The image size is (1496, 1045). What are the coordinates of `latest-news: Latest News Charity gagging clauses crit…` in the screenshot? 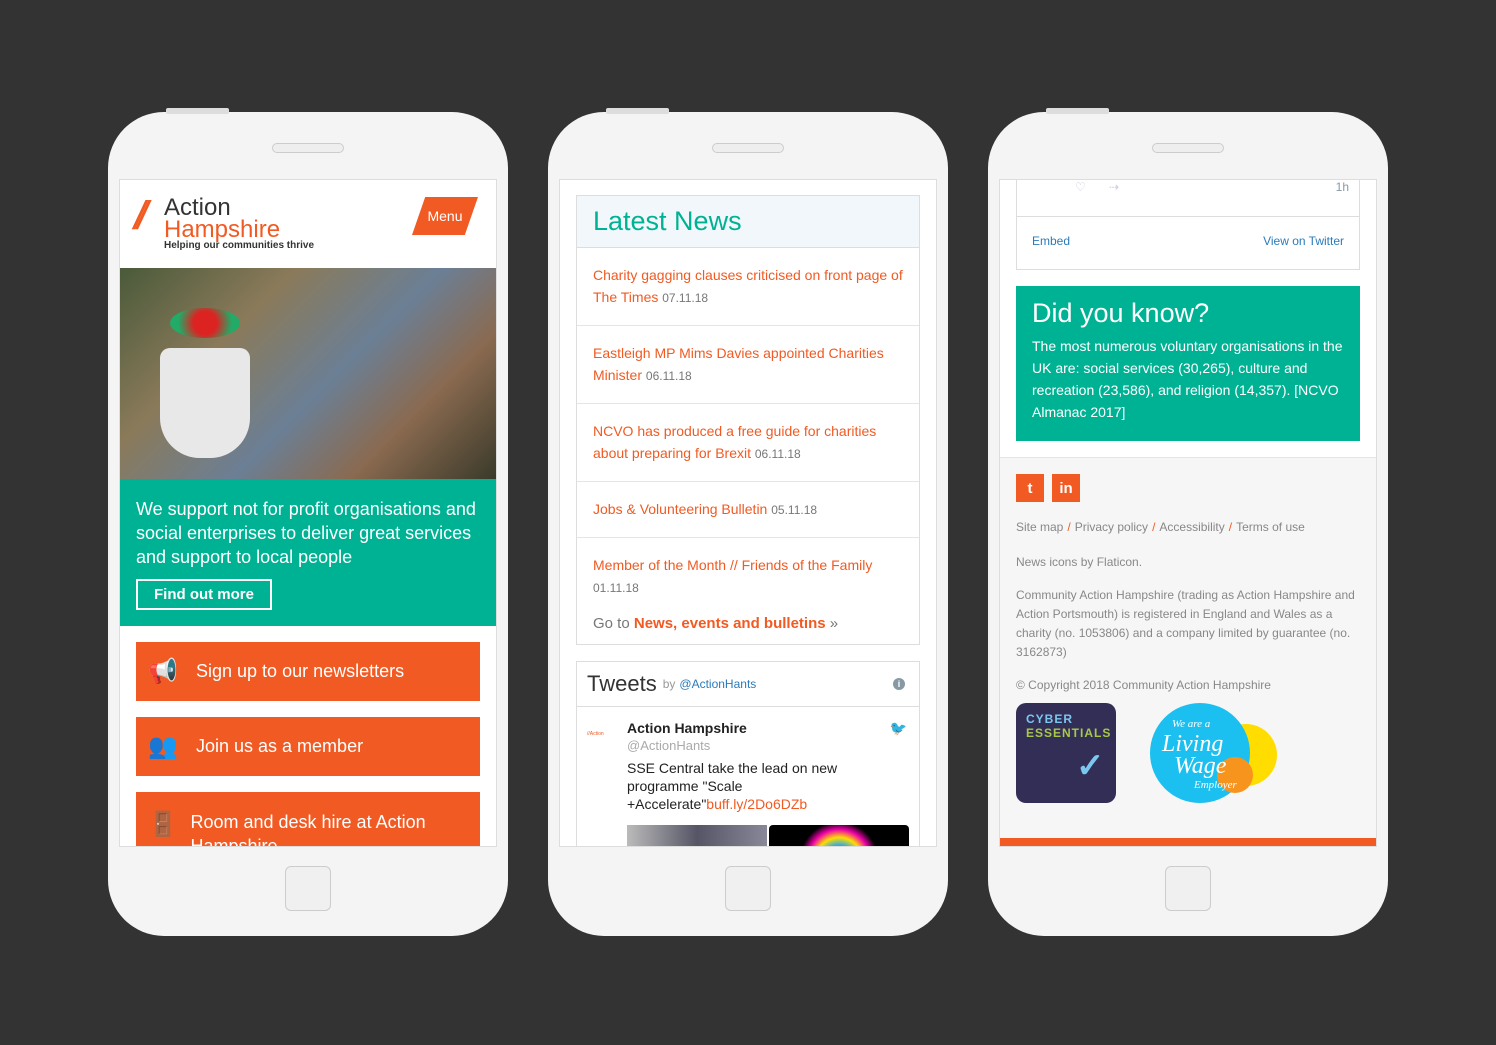 It's located at (748, 420).